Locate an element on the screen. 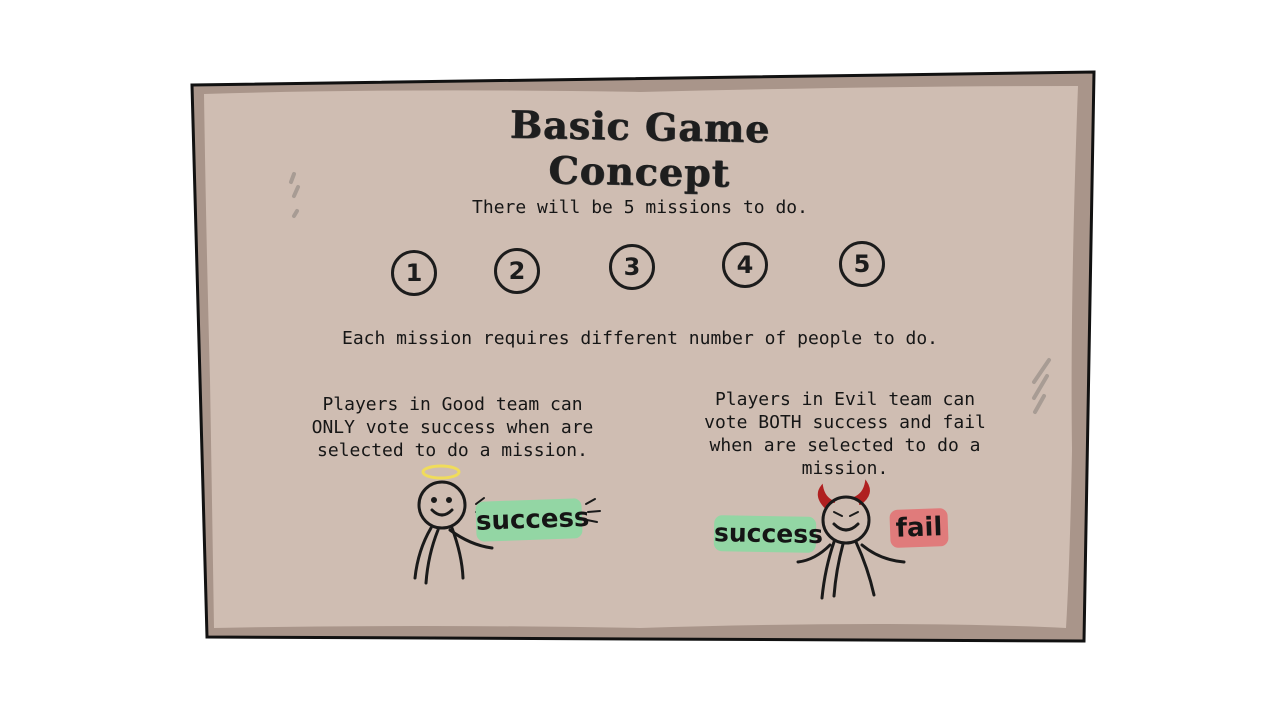  evil-fail-tag: fail is located at coordinates (919, 528).